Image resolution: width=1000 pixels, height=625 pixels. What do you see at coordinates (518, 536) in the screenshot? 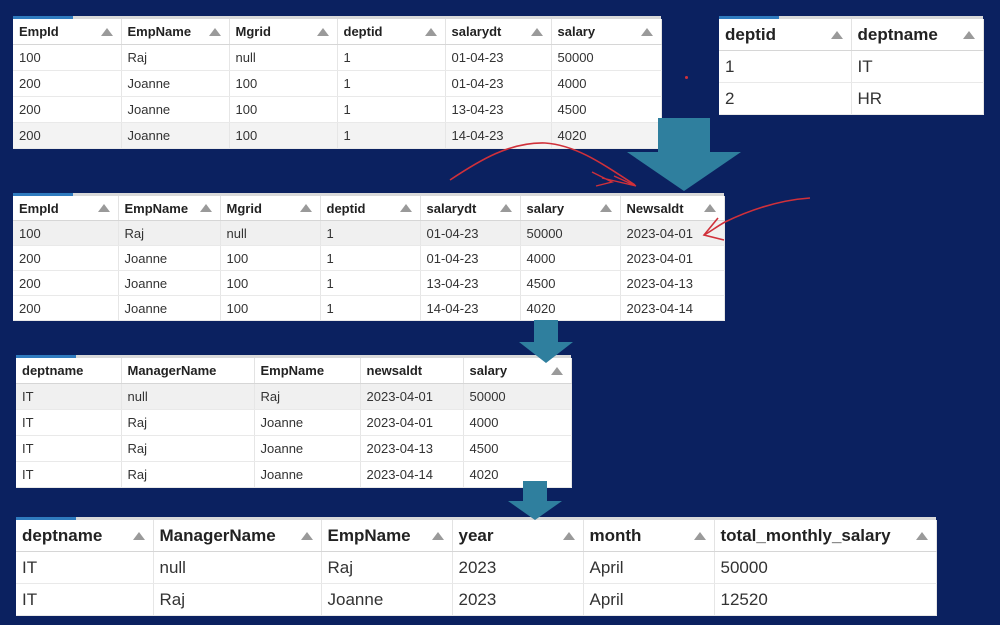
I see `column-header-year: year` at bounding box center [518, 536].